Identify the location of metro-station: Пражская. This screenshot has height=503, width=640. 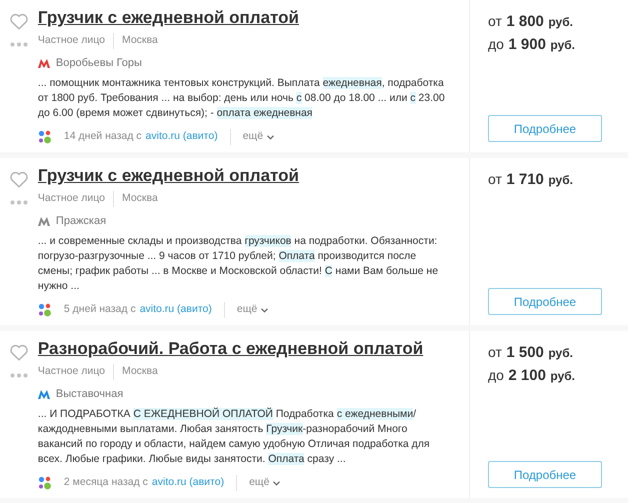
(81, 221).